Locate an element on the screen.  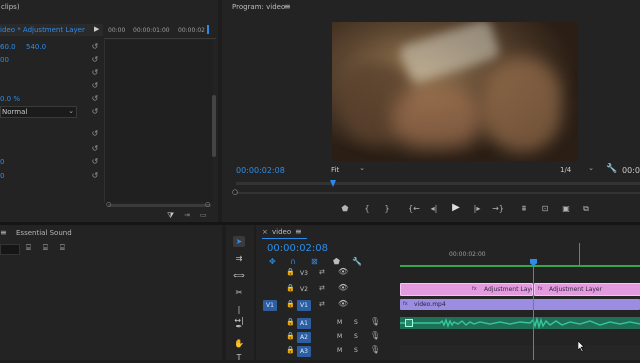
export-frame-icon: ▣ is located at coordinates (566, 209).